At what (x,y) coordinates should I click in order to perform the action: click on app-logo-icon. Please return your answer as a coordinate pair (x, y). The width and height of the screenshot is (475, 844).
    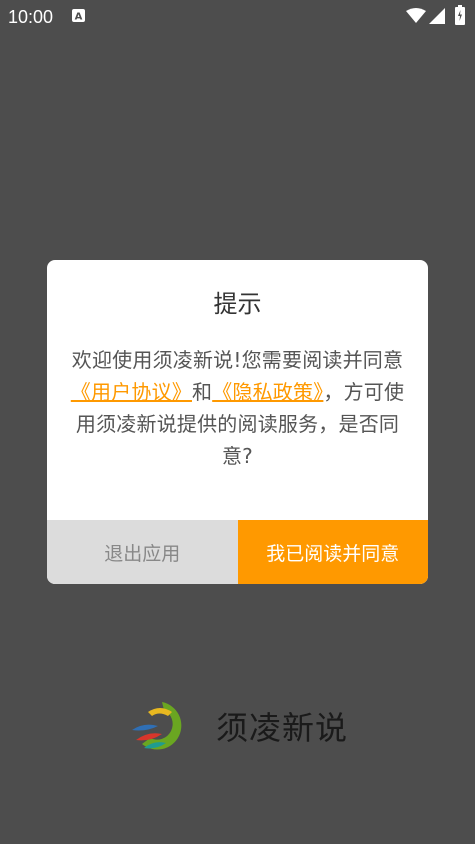
    Looking at the image, I should click on (157, 726).